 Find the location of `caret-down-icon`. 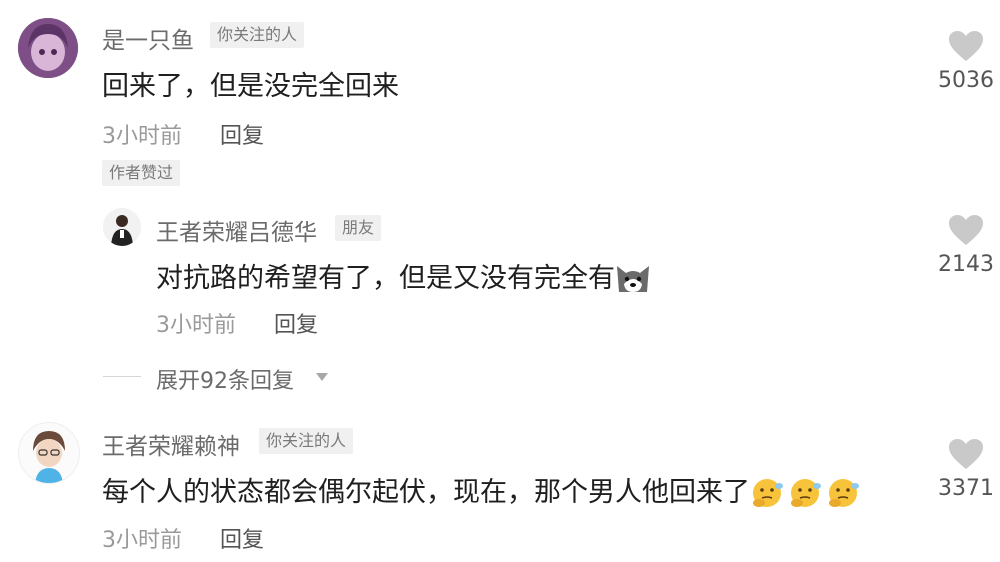

caret-down-icon is located at coordinates (322, 377).